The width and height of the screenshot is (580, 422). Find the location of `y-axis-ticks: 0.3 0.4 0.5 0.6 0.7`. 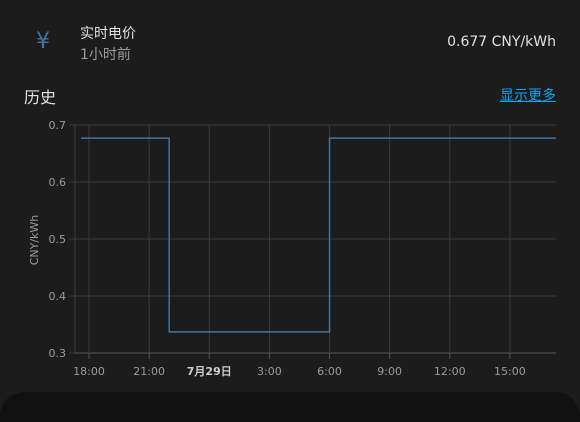

y-axis-ticks: 0.3 0.4 0.5 0.6 0.7 is located at coordinates (58, 239).